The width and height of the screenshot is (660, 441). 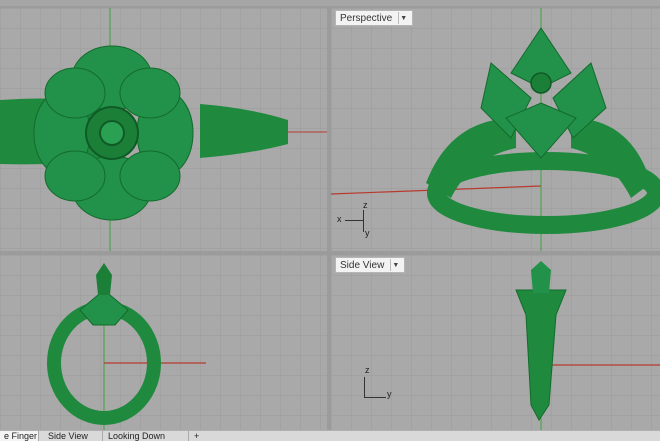 I want to click on axis-widget: z x y, so click(x=357, y=221).